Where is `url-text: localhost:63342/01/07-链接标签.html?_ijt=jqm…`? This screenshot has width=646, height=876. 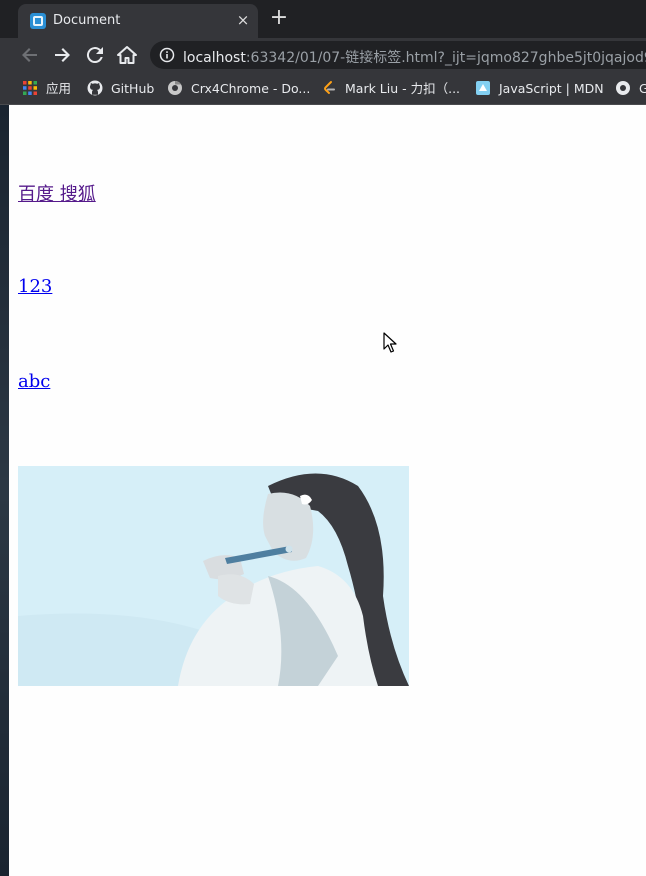
url-text: localhost:63342/01/07-链接标签.html?_ijt=jqm… is located at coordinates (414, 57).